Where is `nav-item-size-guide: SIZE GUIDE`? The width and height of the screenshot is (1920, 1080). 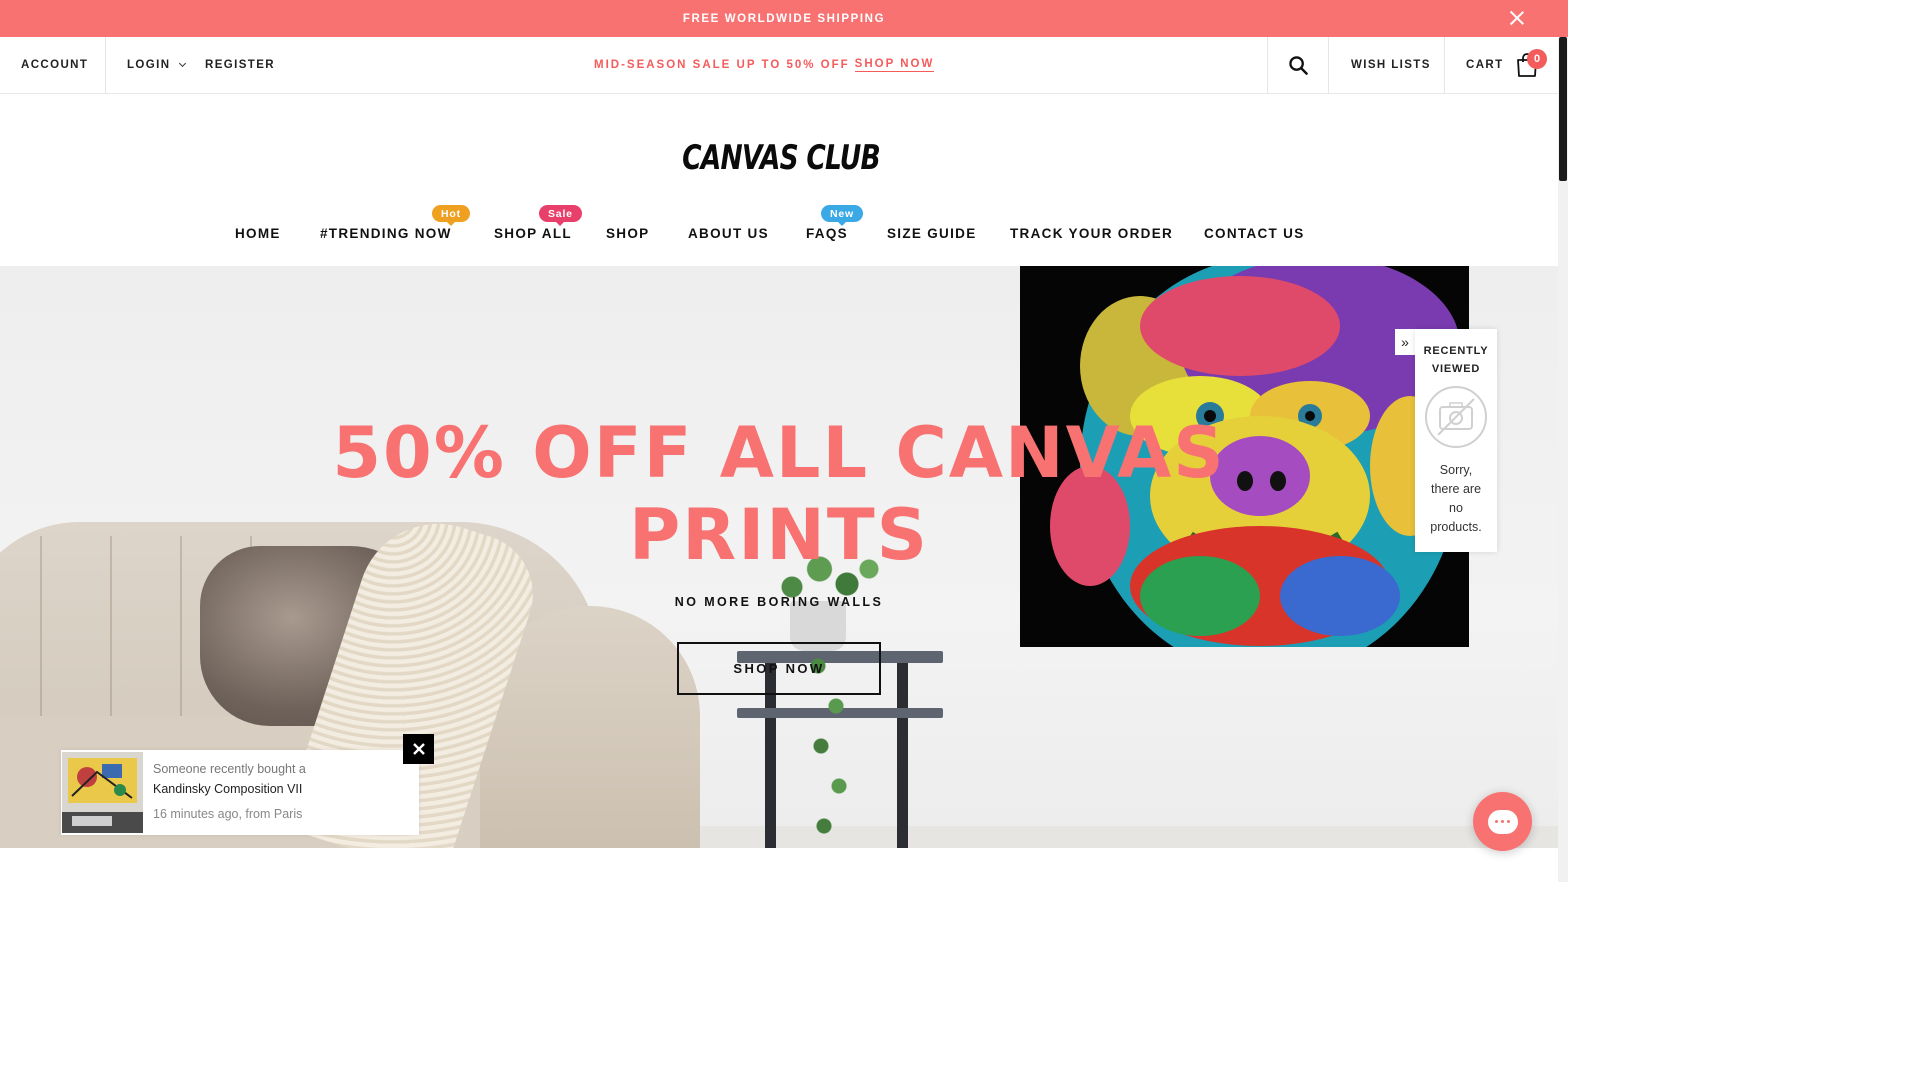 nav-item-size-guide: SIZE GUIDE is located at coordinates (932, 233).